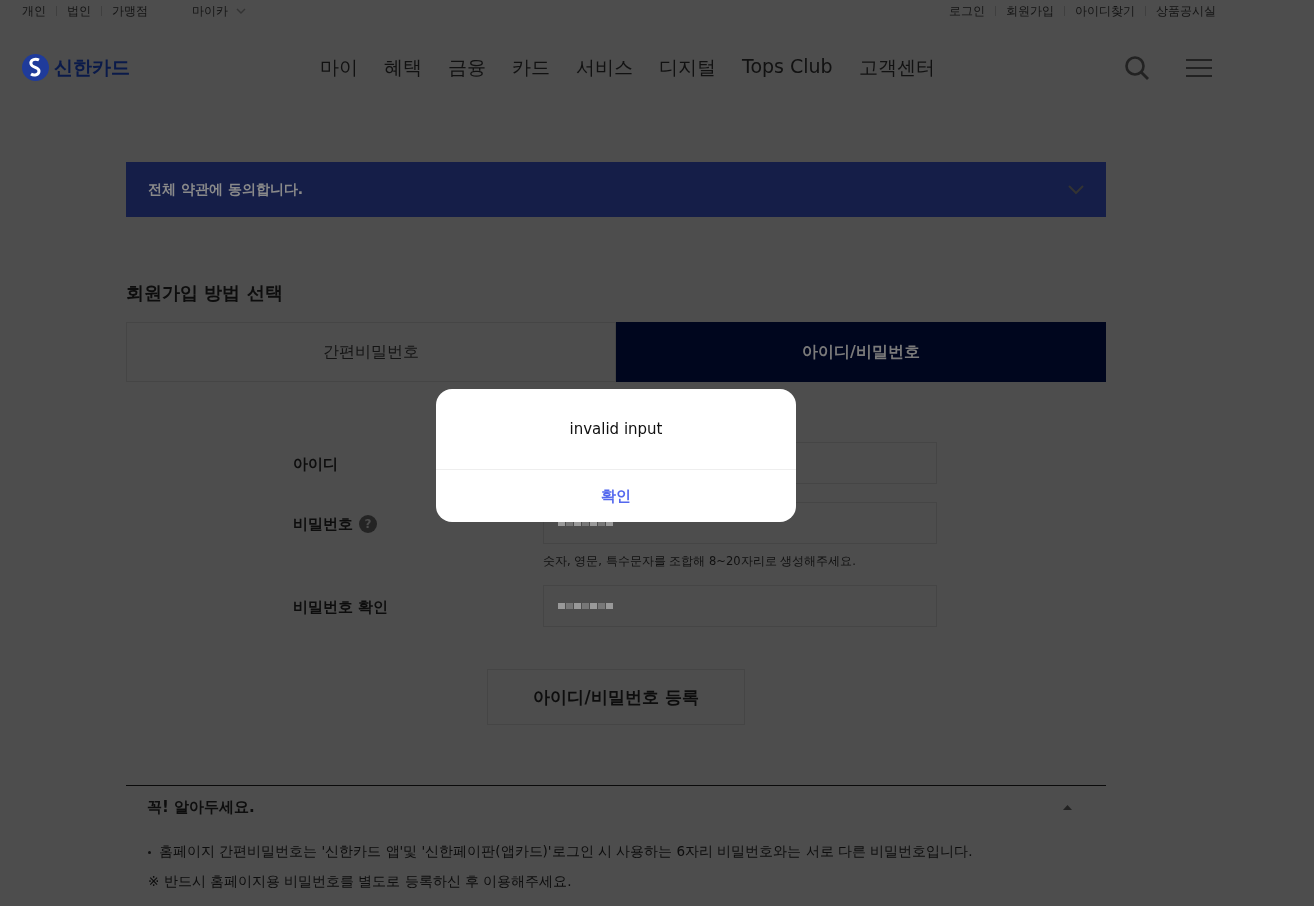  Describe the element at coordinates (604, 67) in the screenshot. I see `nav-link: 서비스` at that location.